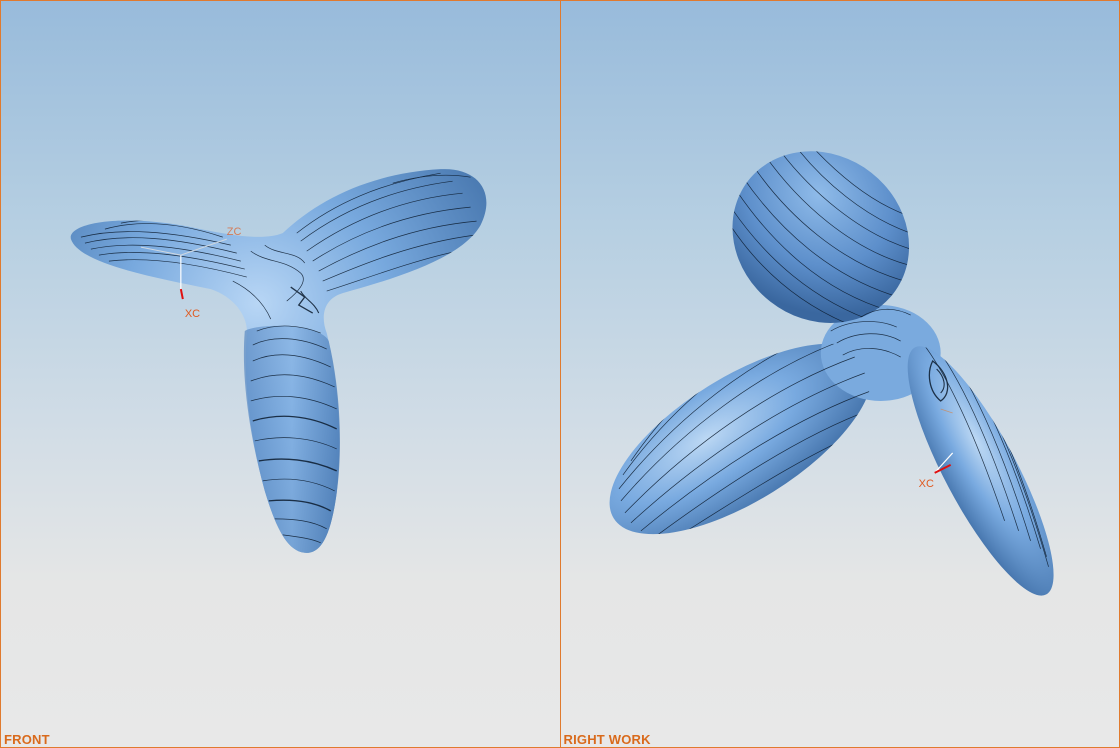 The image size is (1120, 748). Describe the element at coordinates (234, 232) in the screenshot. I see `axis-zc-label: ZC` at that location.